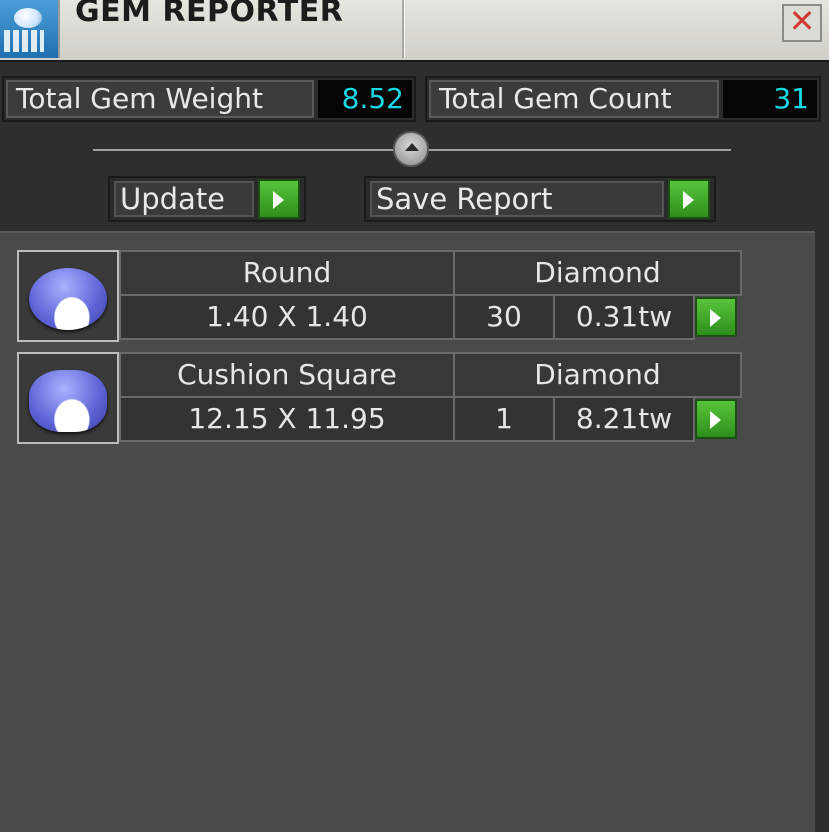  Describe the element at coordinates (403, 29) in the screenshot. I see `title-separator` at that location.